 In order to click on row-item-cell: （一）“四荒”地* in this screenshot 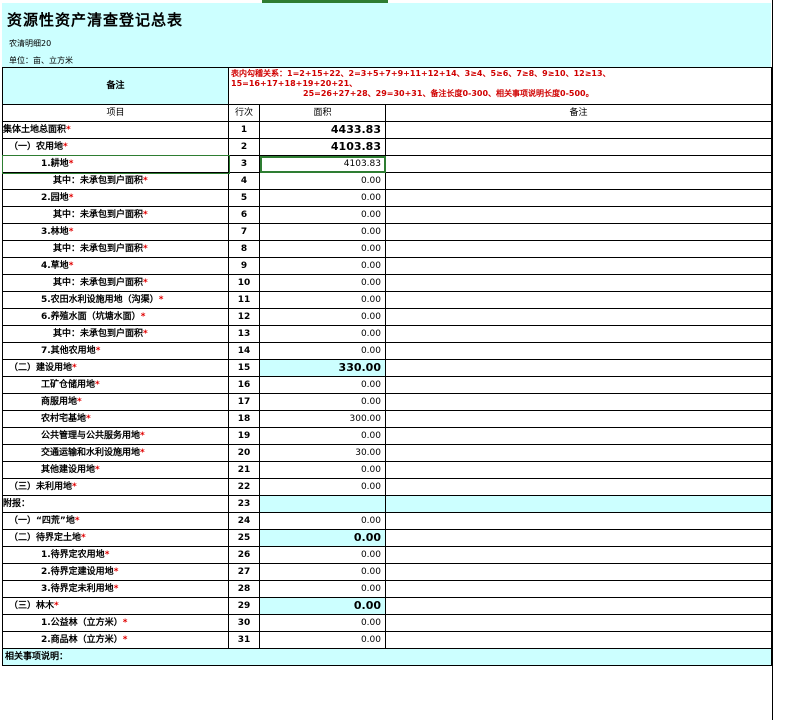, I will do `click(115, 521)`.